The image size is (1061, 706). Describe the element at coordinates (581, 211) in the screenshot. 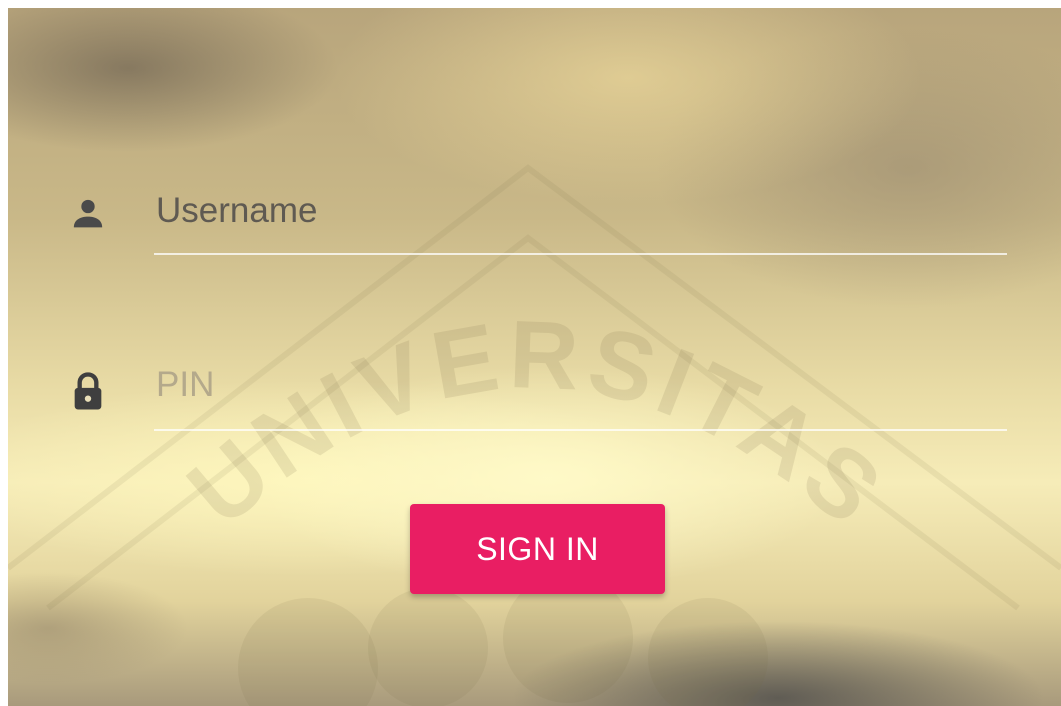

I see `username-input` at that location.